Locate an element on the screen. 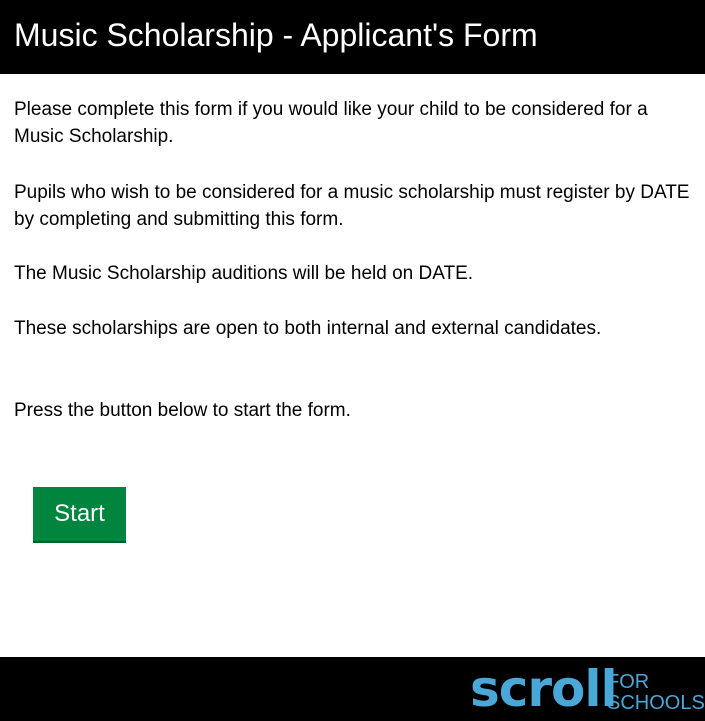 Image resolution: width=705 pixels, height=721 pixels. page-header: Music Scholarship - Applicant's Form is located at coordinates (352, 37).